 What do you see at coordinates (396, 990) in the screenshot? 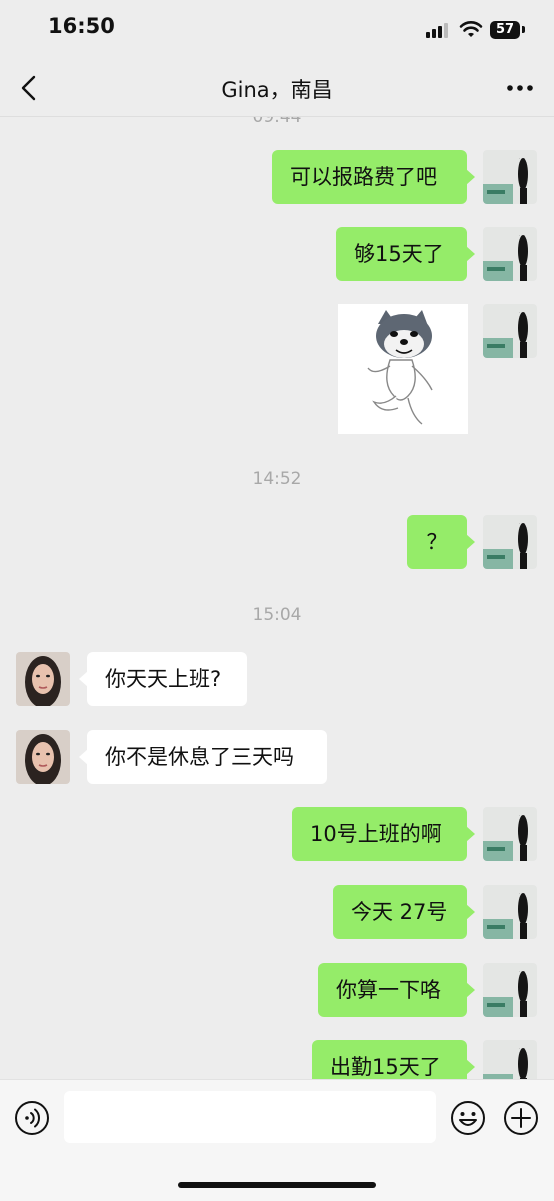
I see `message-bubble-outgoing: 你算一下咯` at bounding box center [396, 990].